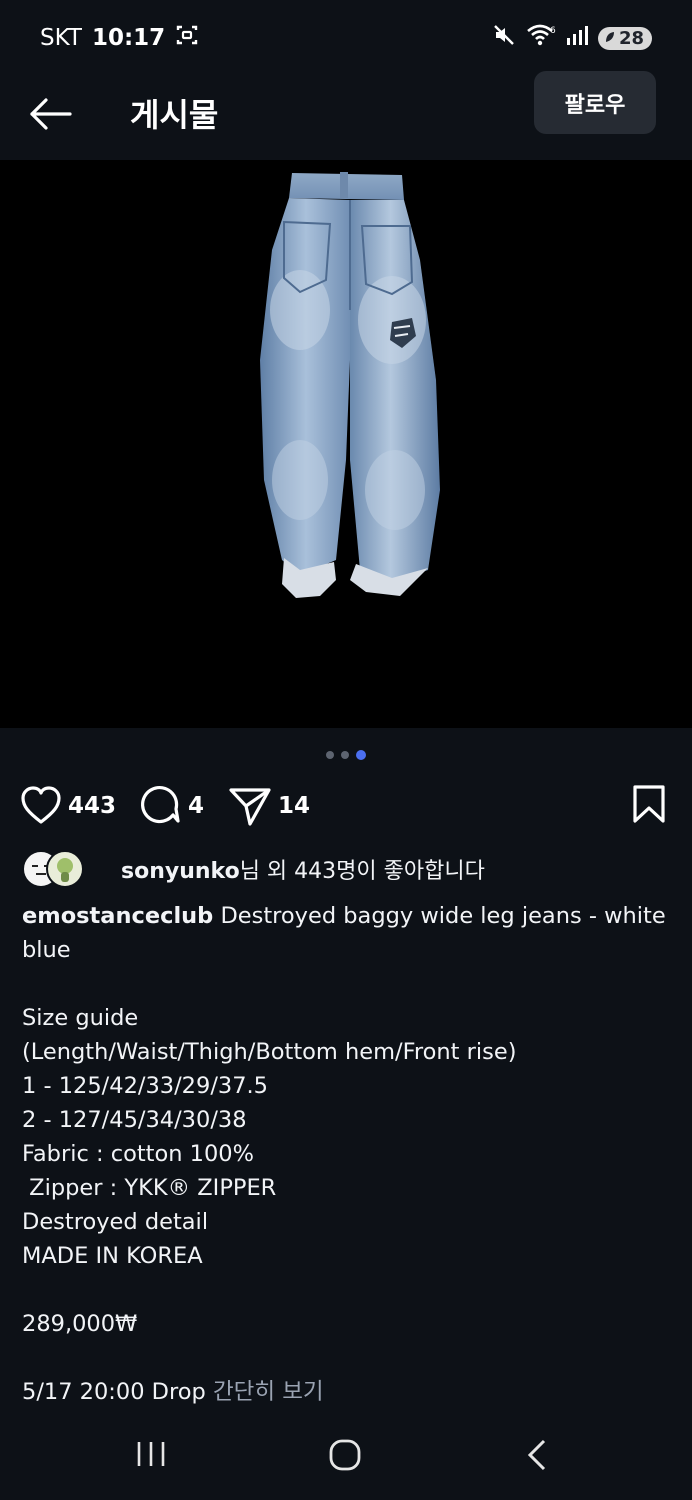 Image resolution: width=692 pixels, height=1500 pixels. I want to click on system-navigation-bar, so click(346, 1460).